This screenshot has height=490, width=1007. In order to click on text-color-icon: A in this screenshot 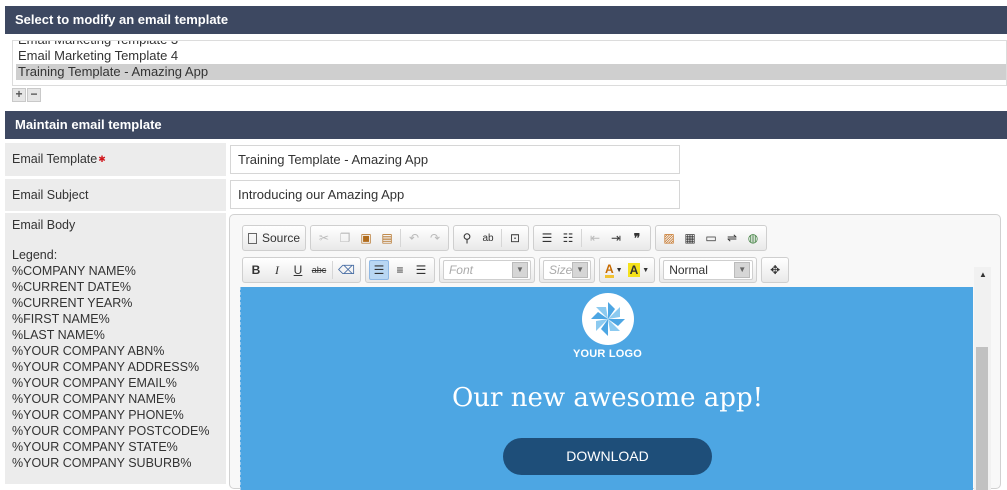, I will do `click(609, 269)`.